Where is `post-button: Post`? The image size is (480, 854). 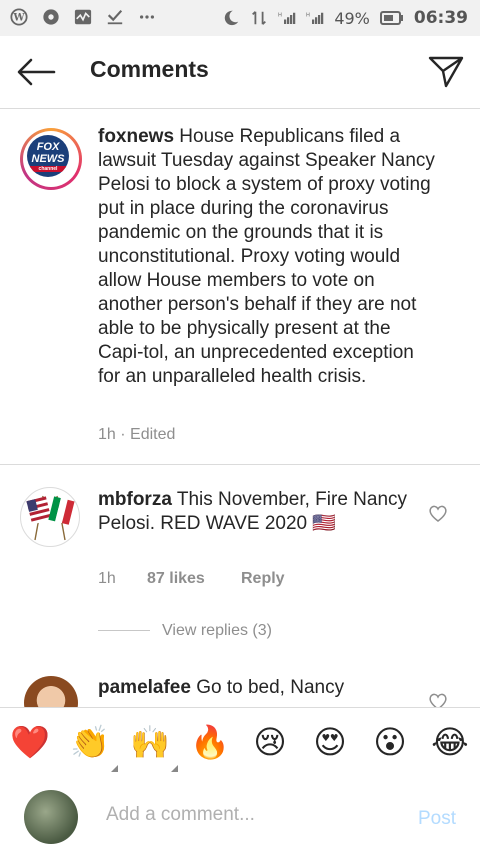 post-button: Post is located at coordinates (437, 819).